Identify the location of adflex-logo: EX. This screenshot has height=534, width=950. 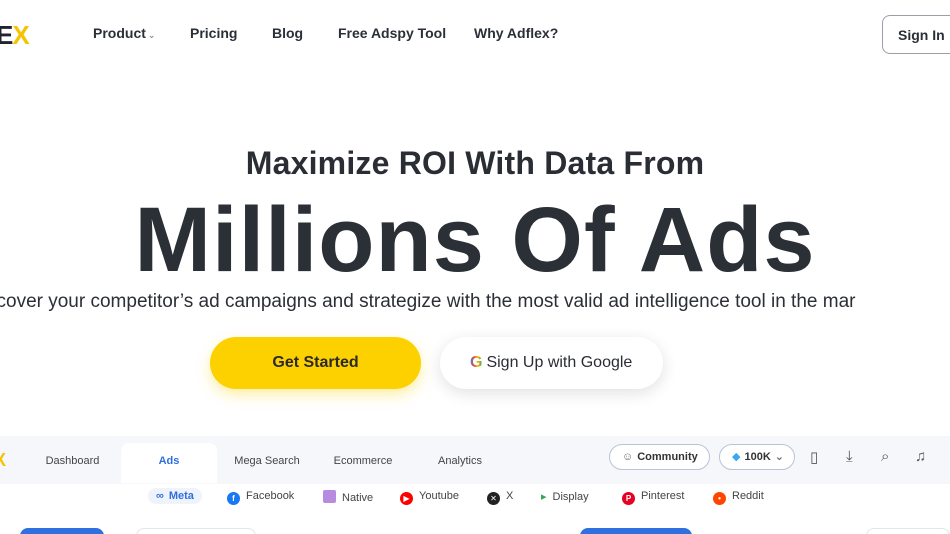
(15, 35).